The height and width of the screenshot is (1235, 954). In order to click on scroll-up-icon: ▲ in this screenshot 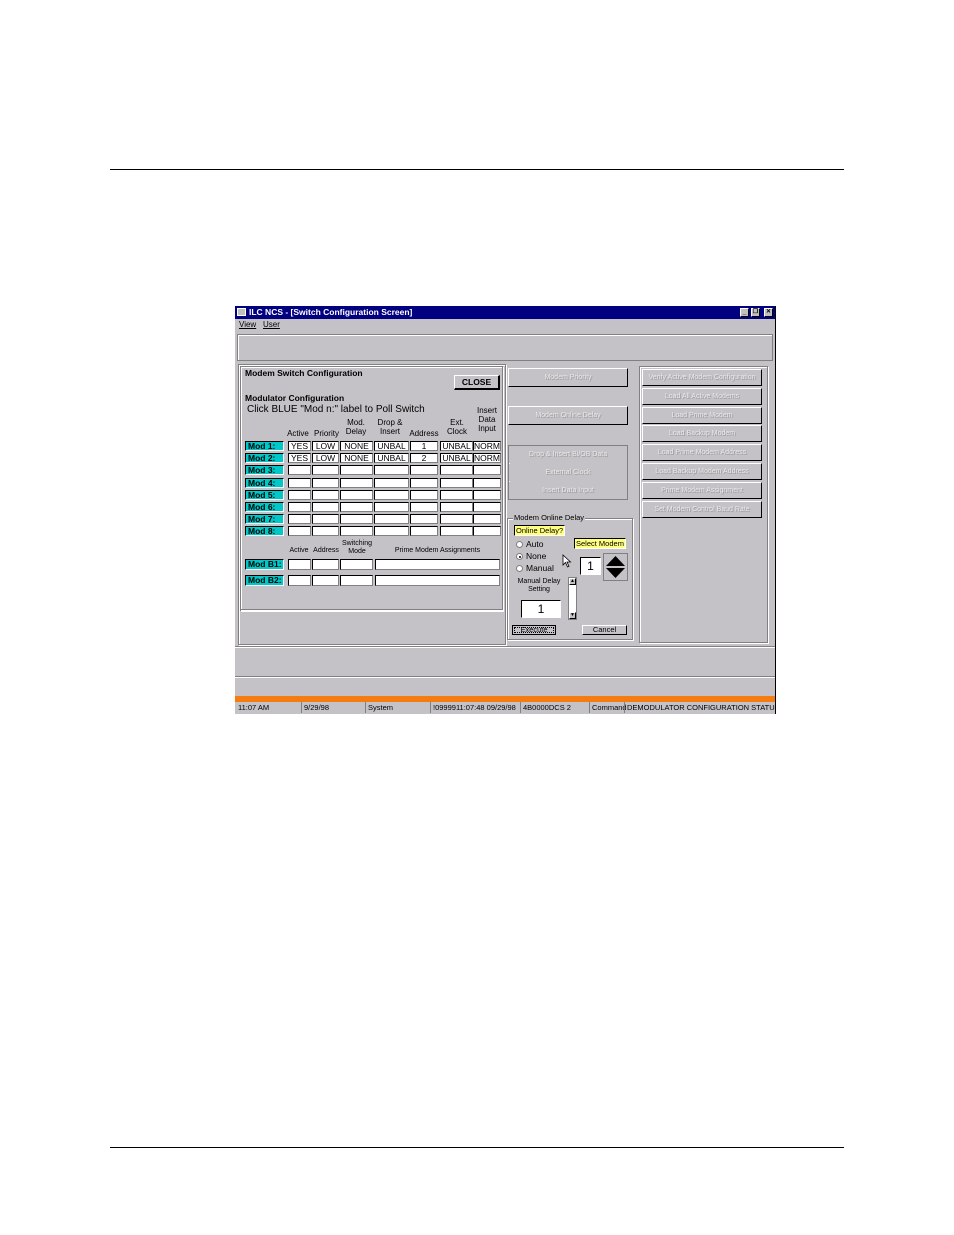, I will do `click(572, 581)`.